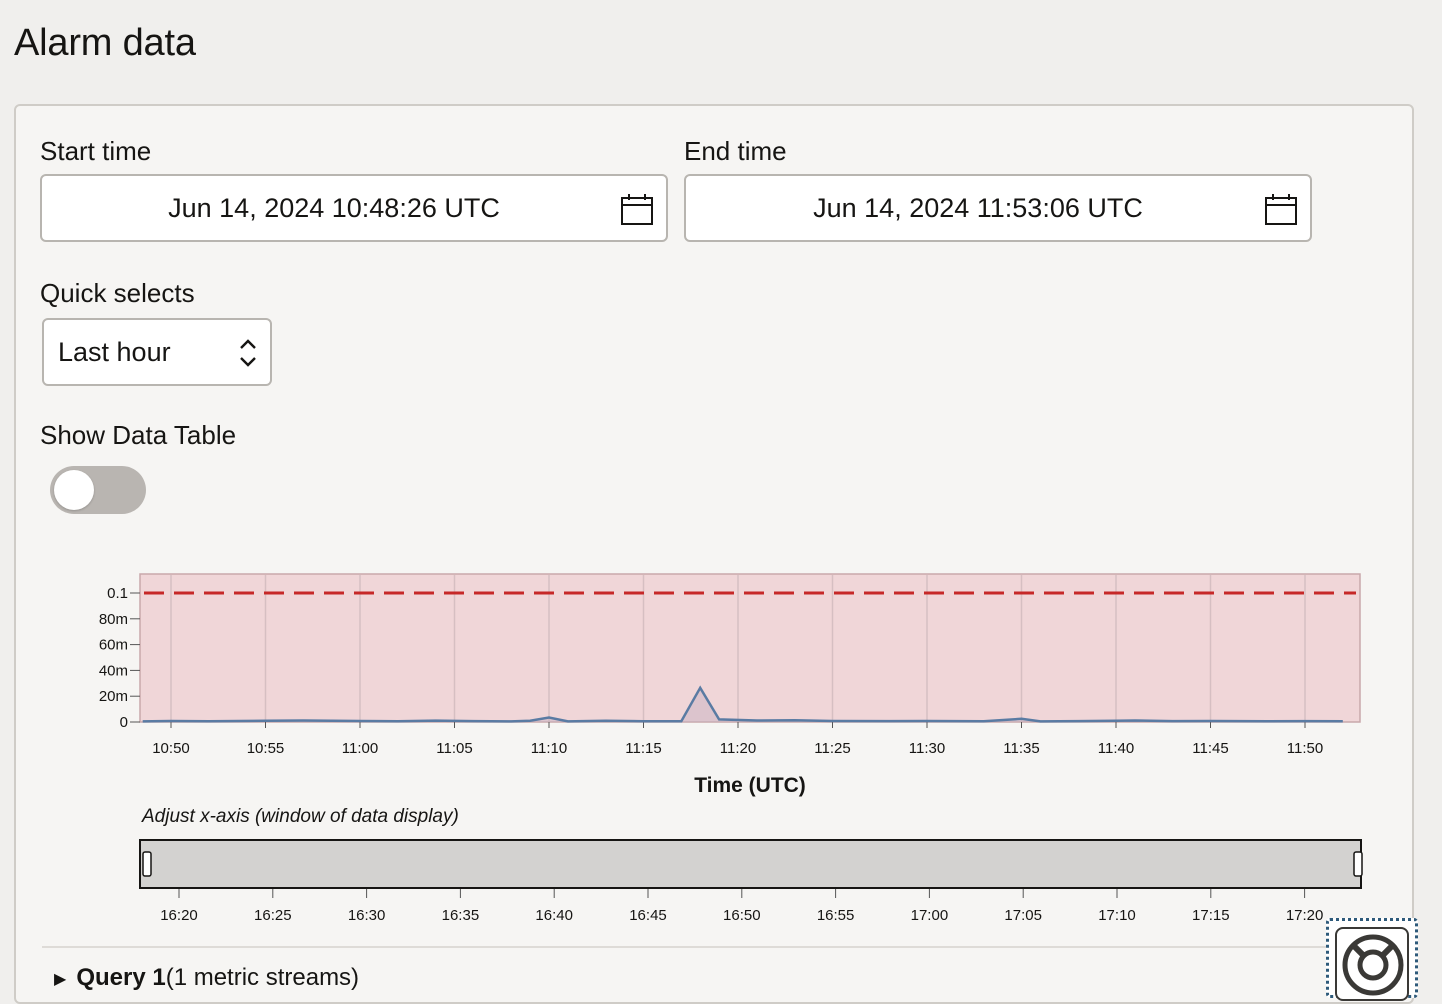 The image size is (1442, 1004). I want to click on range-tick-label: 16:40, so click(554, 915).